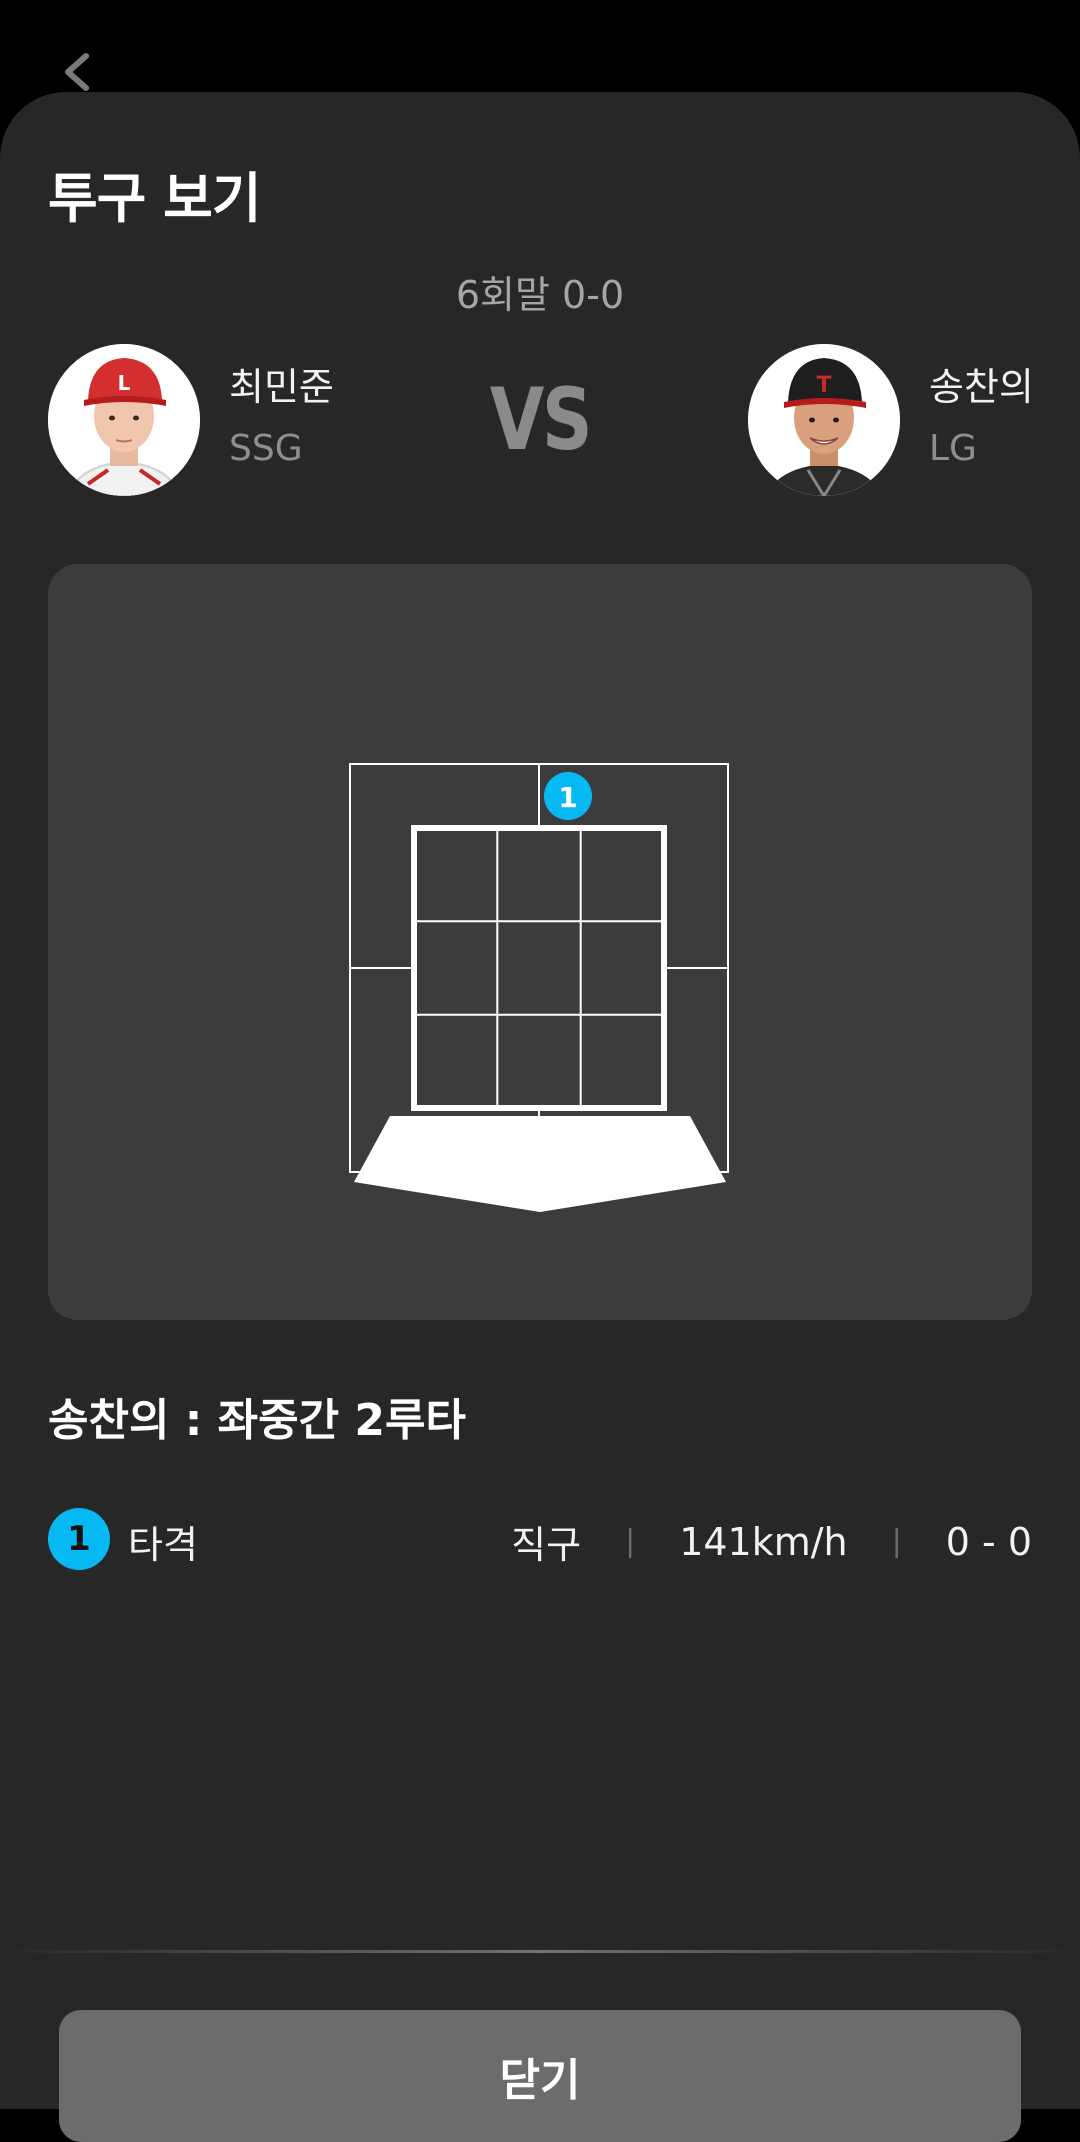 The image size is (1080, 2142). What do you see at coordinates (163, 1545) in the screenshot?
I see `pitch-result: 타격` at bounding box center [163, 1545].